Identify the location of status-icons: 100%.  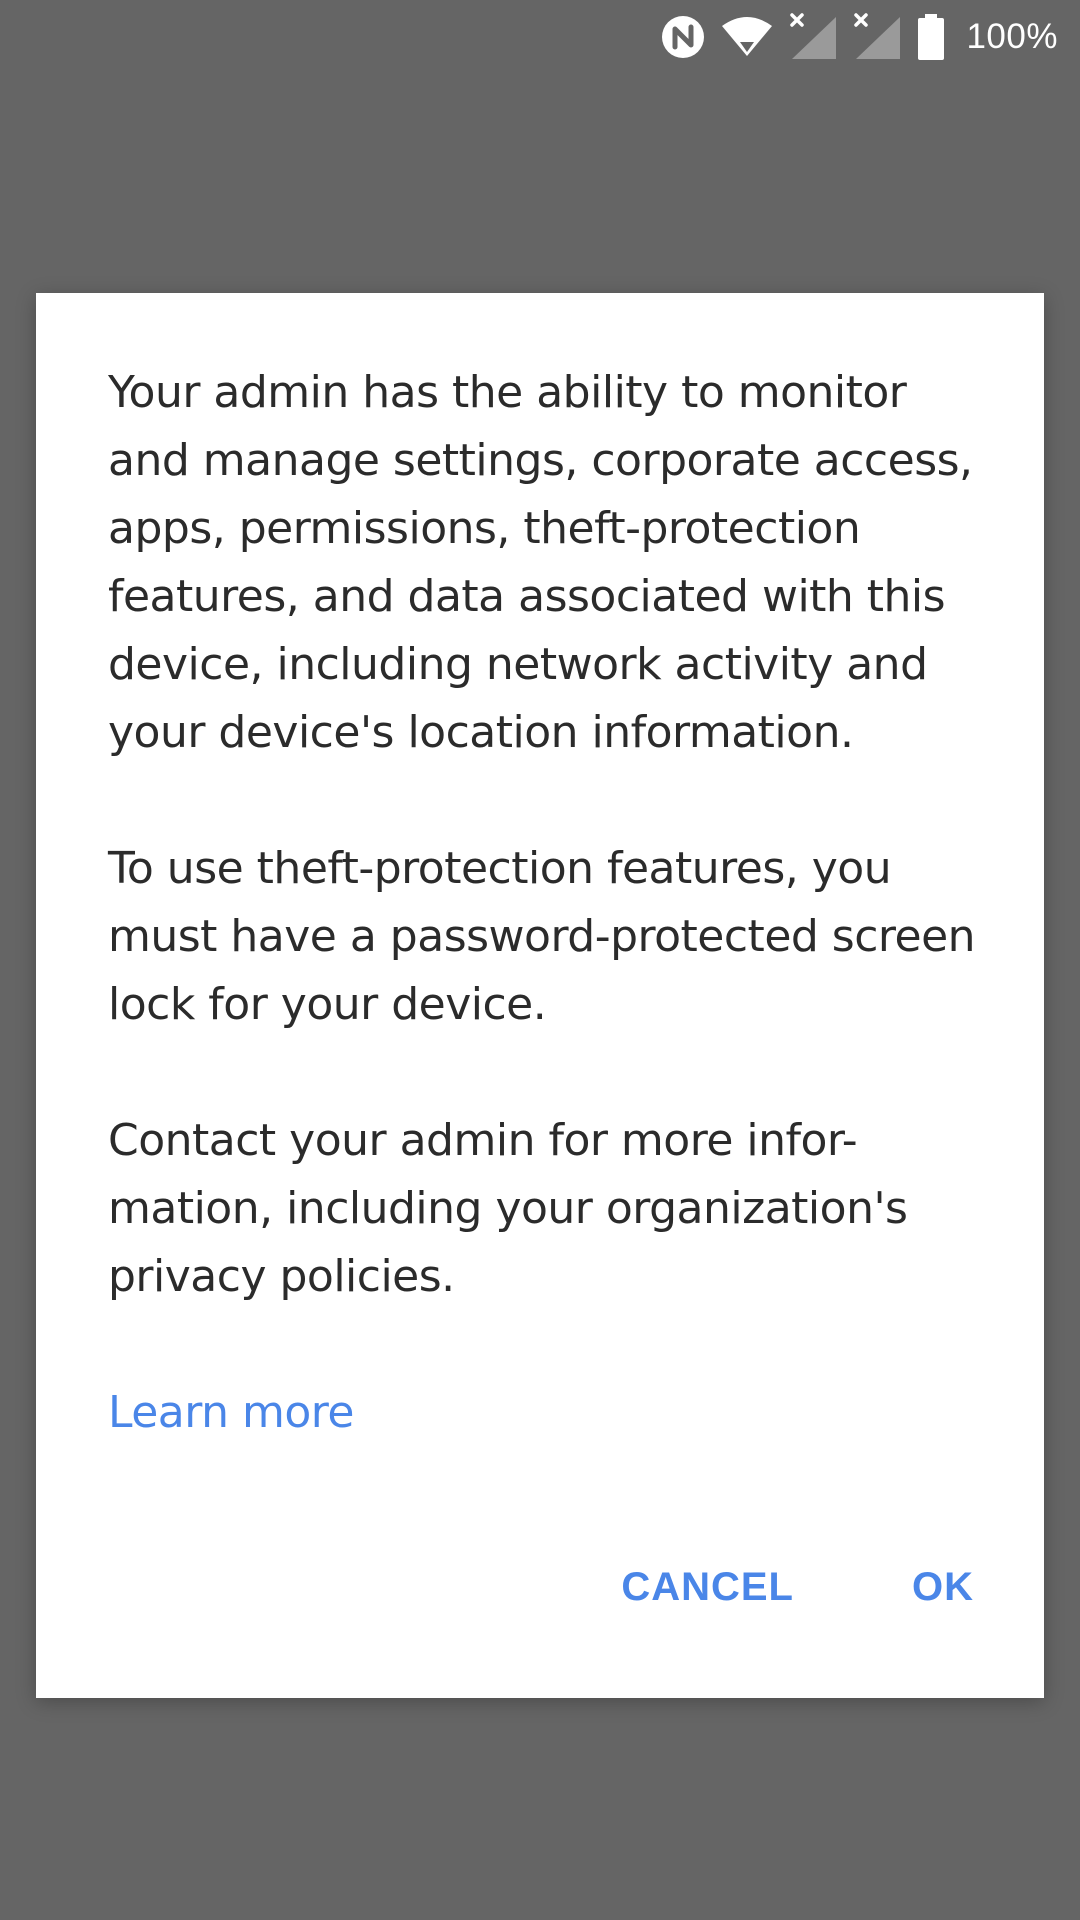
(859, 37).